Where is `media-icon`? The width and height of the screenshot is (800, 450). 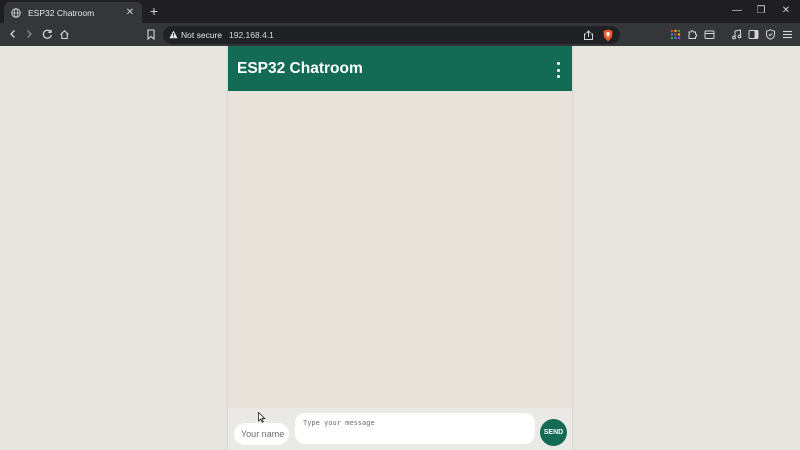
media-icon is located at coordinates (736, 34).